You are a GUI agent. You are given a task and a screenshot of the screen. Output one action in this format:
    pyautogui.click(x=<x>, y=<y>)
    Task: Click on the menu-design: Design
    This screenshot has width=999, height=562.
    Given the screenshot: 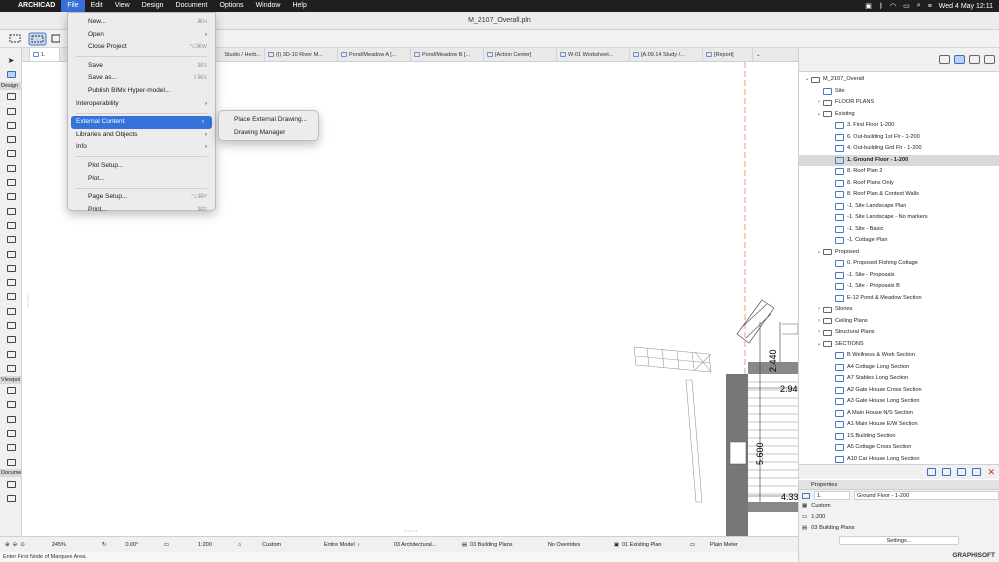 What is the action you would take?
    pyautogui.click(x=153, y=6)
    